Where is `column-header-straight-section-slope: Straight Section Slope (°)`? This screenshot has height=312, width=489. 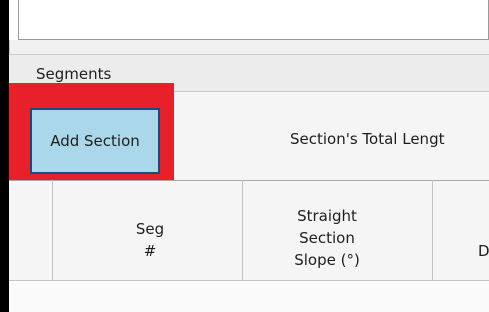
column-header-straight-section-slope: Straight Section Slope (°) is located at coordinates (327, 238).